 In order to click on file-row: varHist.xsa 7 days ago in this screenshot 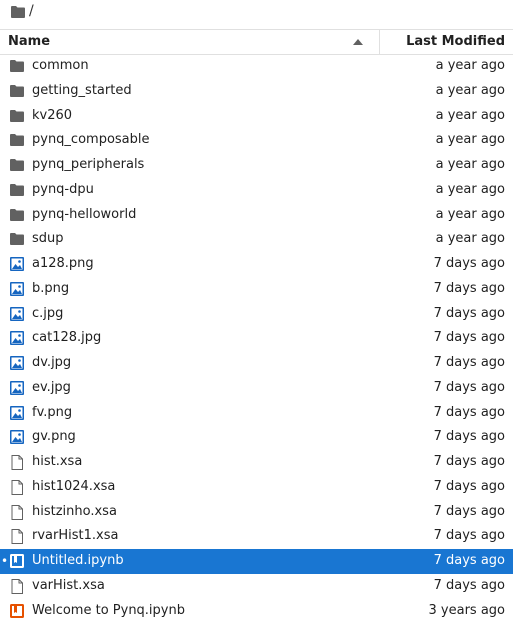, I will do `click(256, 586)`.